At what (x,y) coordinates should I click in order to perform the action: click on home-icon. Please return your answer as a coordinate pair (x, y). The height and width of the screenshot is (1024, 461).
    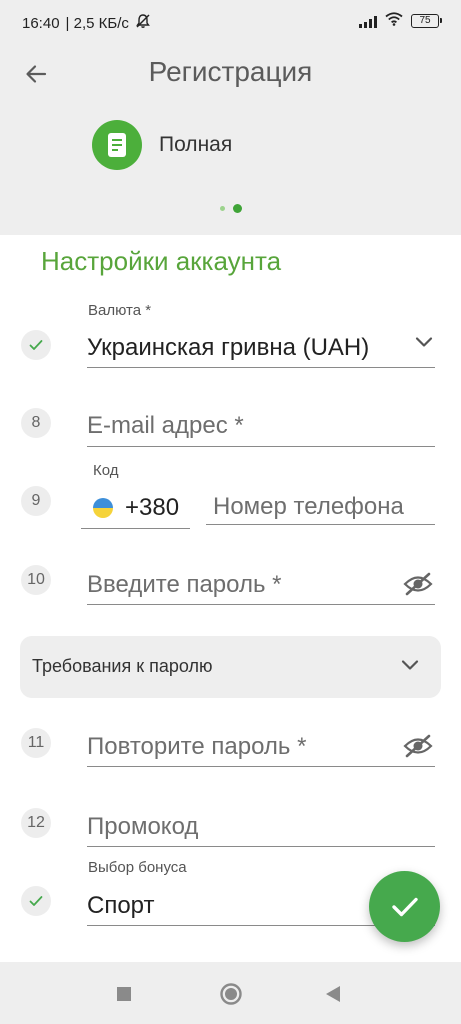
    Looking at the image, I should click on (231, 996).